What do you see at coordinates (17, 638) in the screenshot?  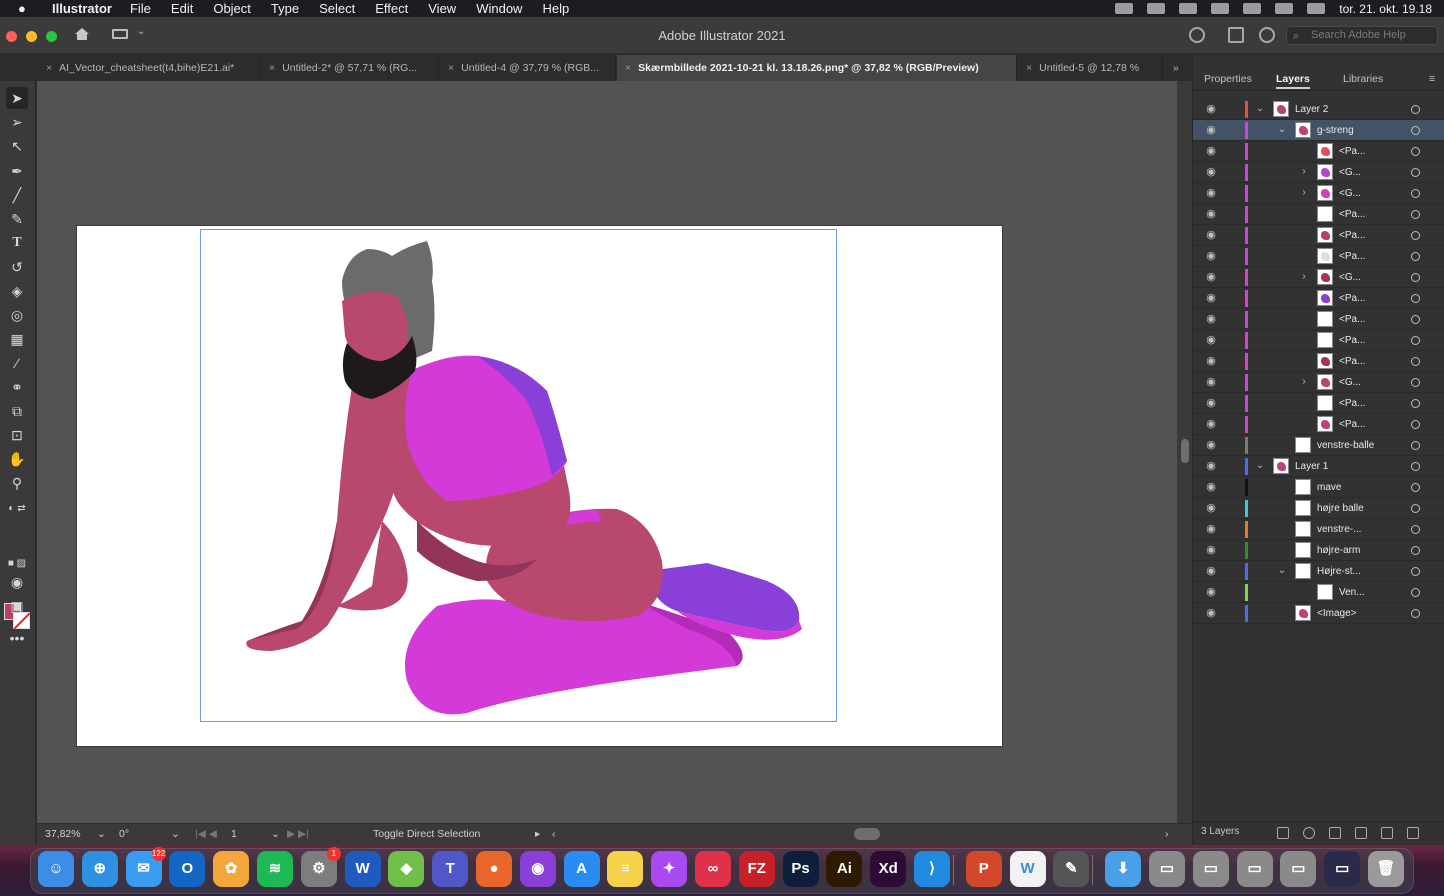 I see `more-tools-icon: •••` at bounding box center [17, 638].